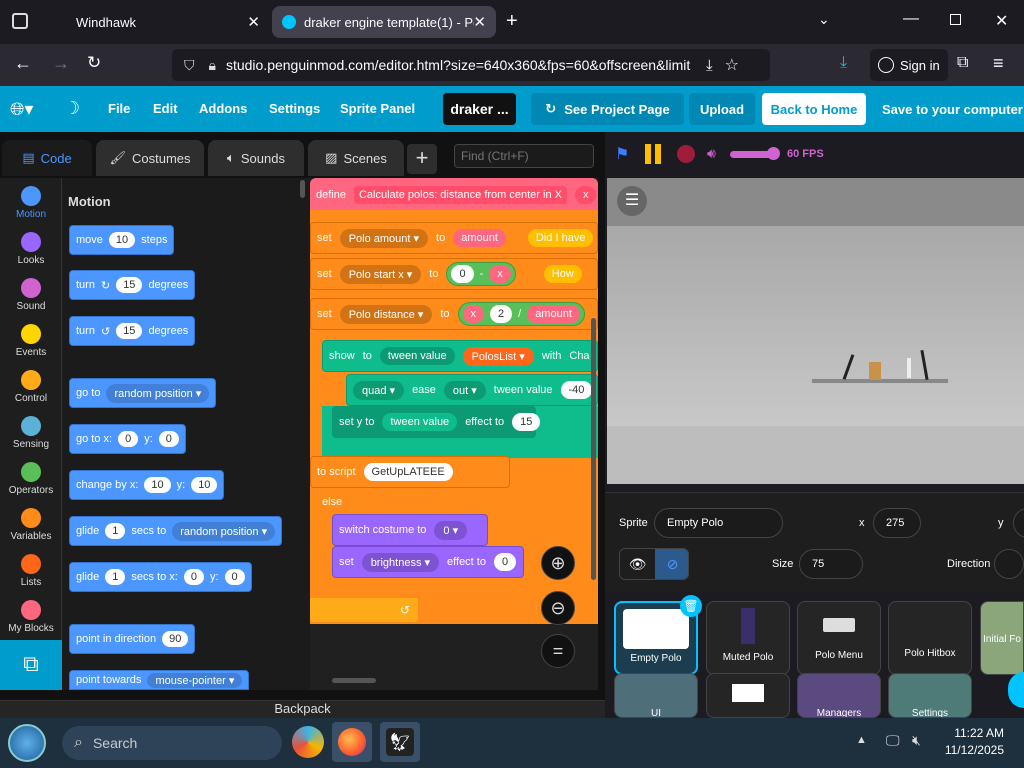  Describe the element at coordinates (1018, 523) in the screenshot. I see `y-input` at that location.